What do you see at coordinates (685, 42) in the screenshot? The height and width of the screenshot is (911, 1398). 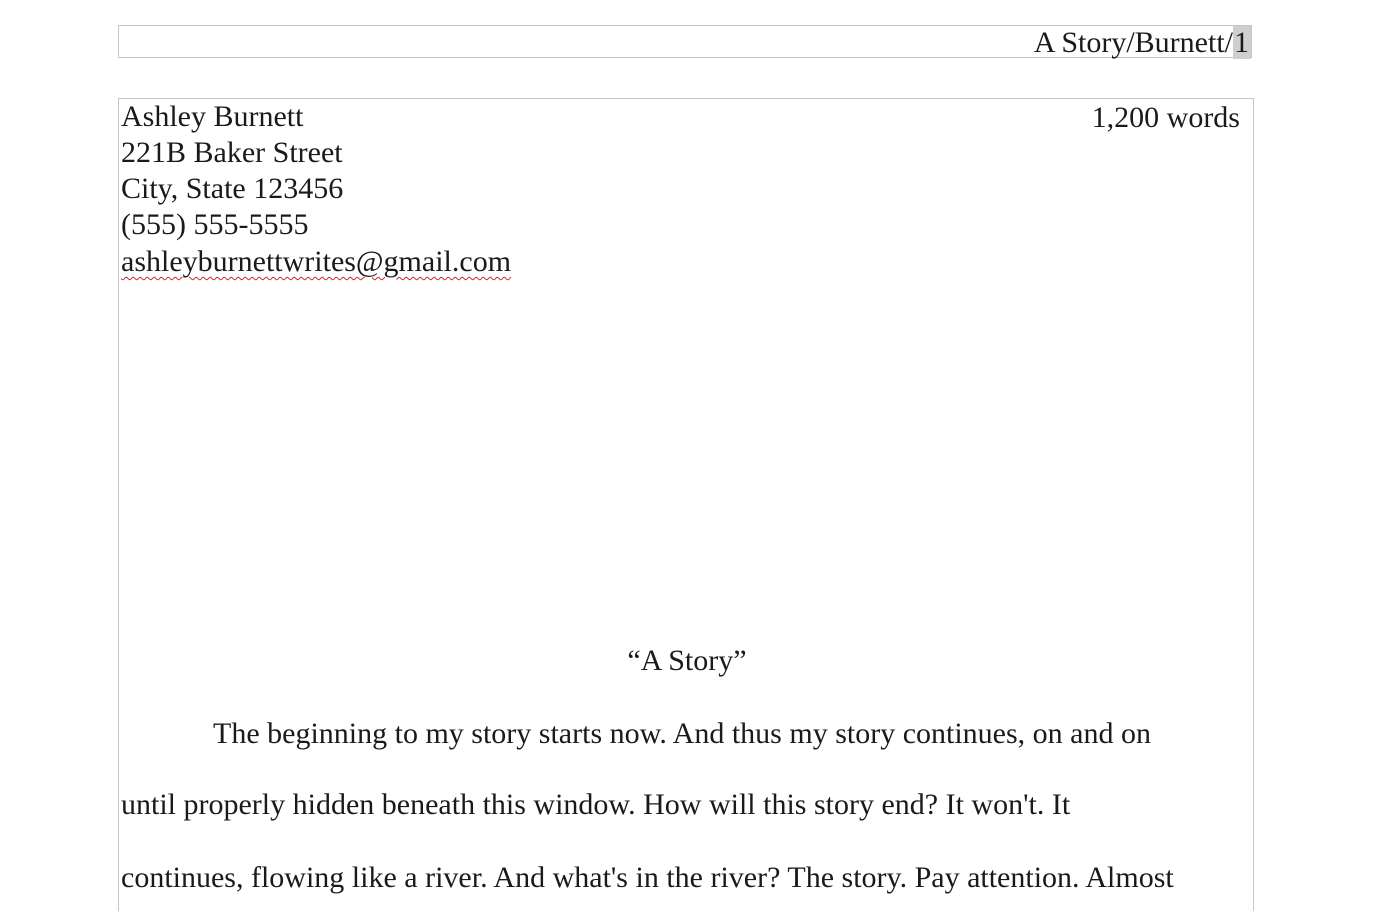 I see `page-header: A Story/Burnett/1` at bounding box center [685, 42].